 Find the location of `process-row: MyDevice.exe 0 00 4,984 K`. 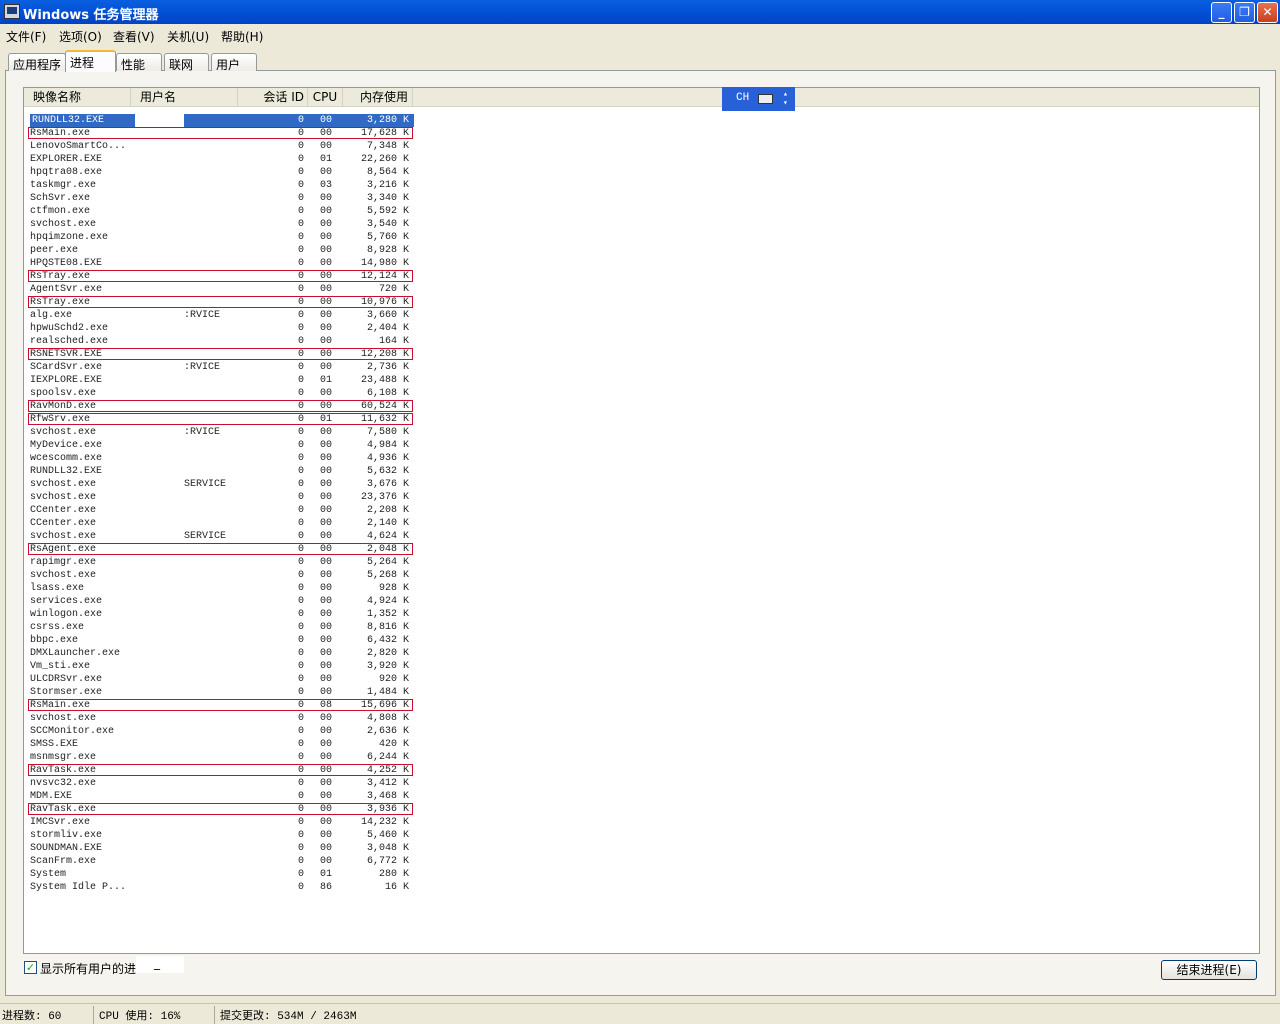

process-row: MyDevice.exe 0 00 4,984 K is located at coordinates (234, 445).